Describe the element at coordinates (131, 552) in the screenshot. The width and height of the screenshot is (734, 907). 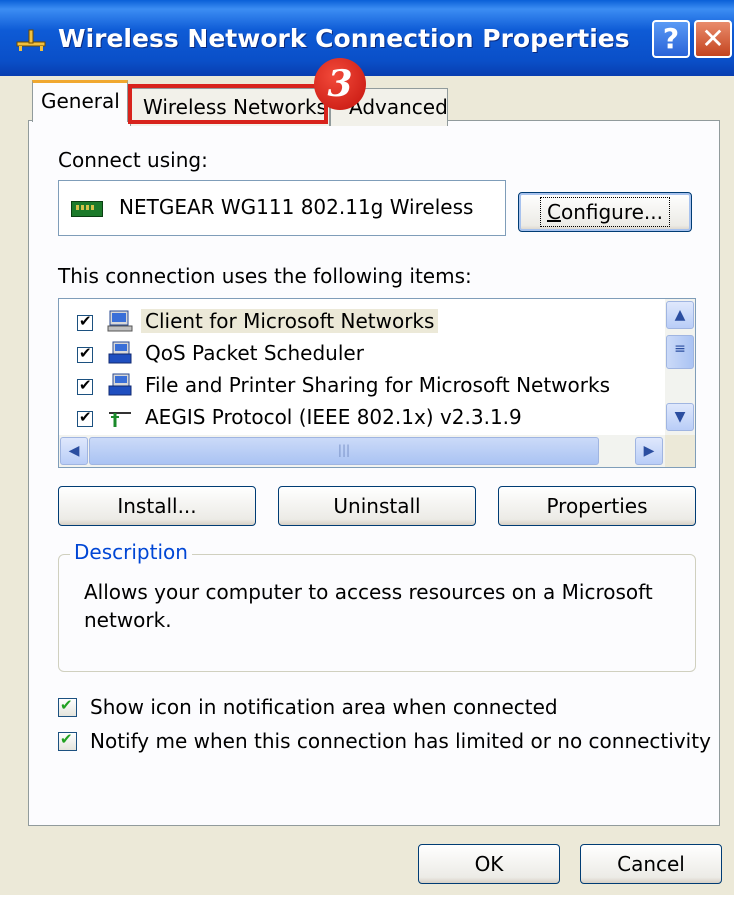
I see `description-title: Description` at that location.